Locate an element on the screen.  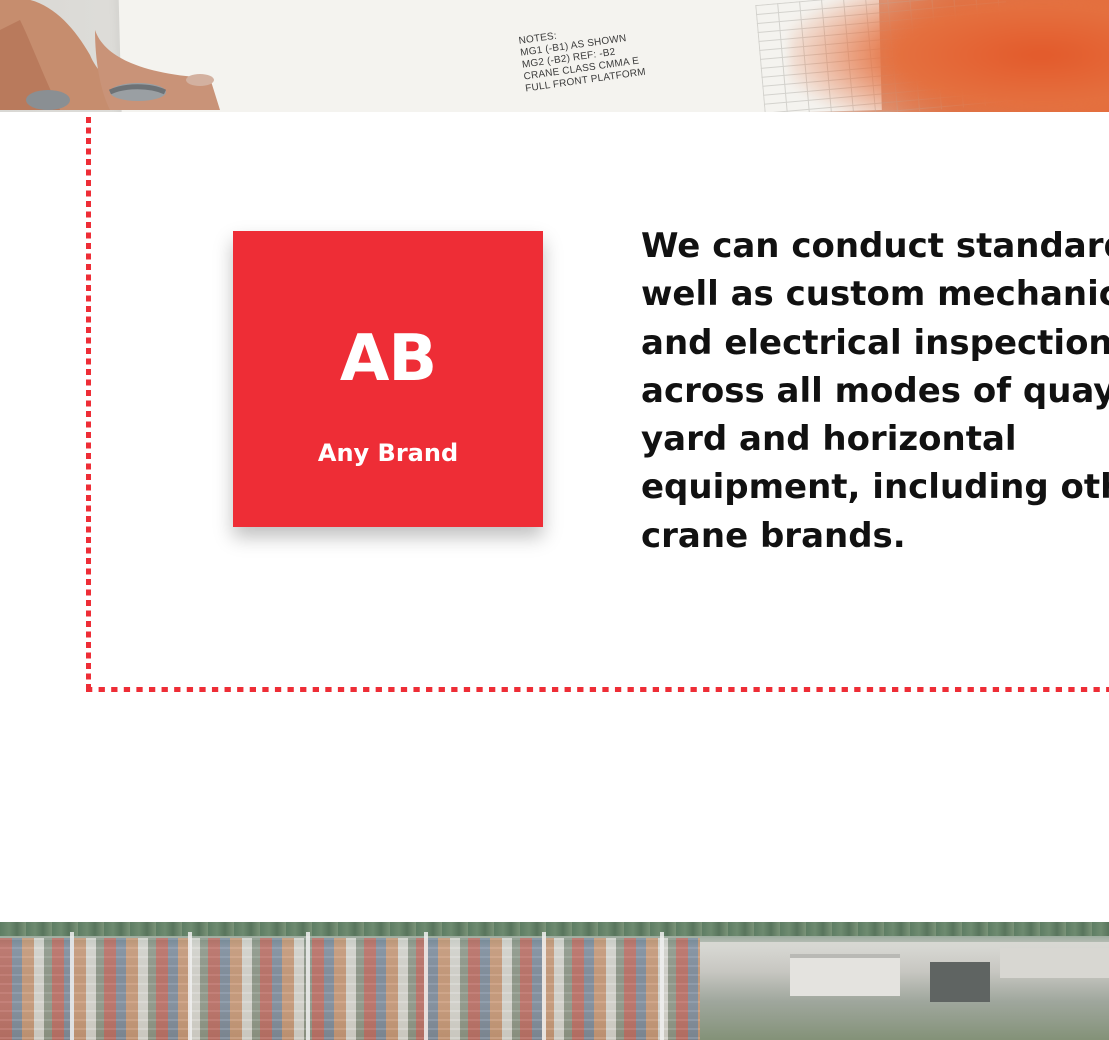
description-line: well as custom mechanical is located at coordinates (875, 294).